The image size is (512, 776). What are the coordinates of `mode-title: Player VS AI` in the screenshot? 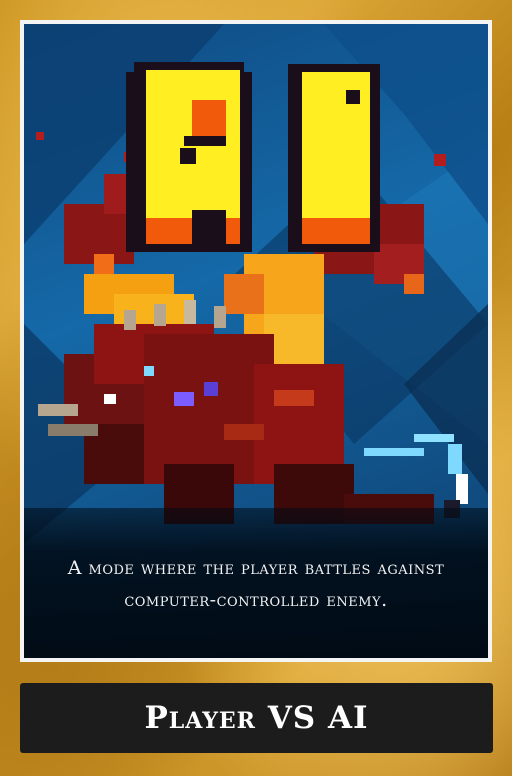 It's located at (256, 718).